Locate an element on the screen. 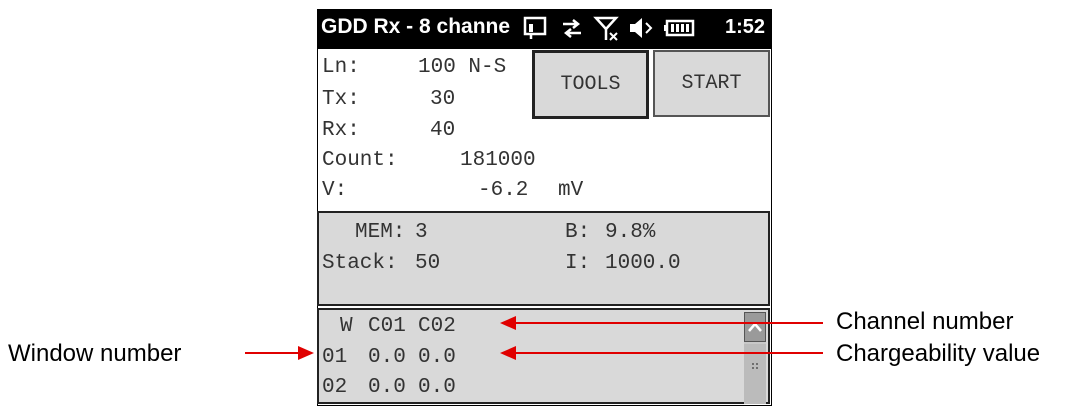  window-number-arrowhead is located at coordinates (306, 353).